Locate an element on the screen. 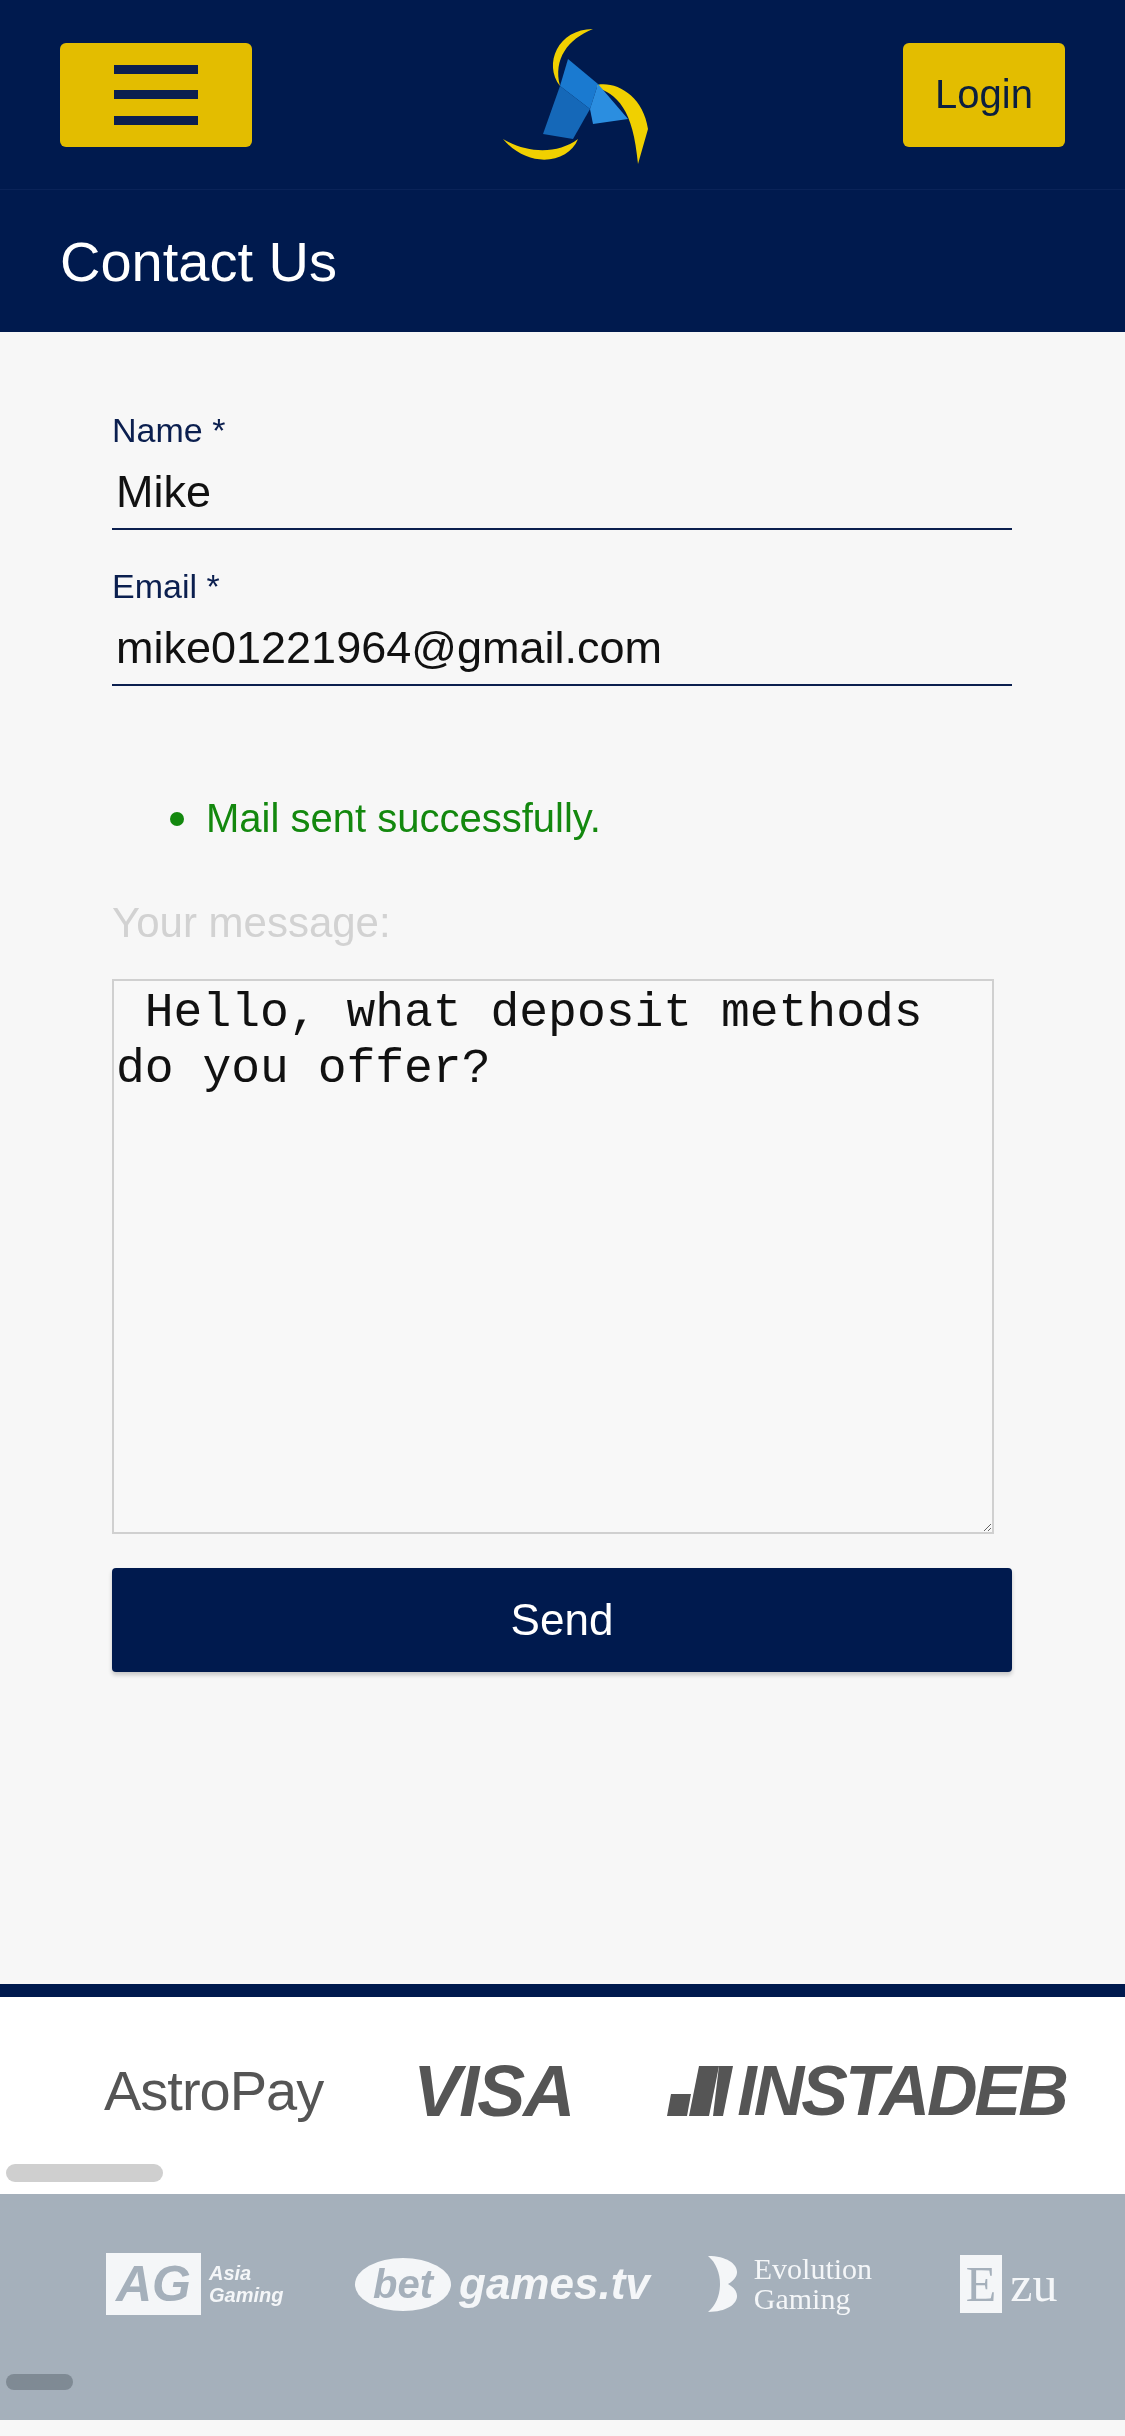  bullet-icon is located at coordinates (177, 818).